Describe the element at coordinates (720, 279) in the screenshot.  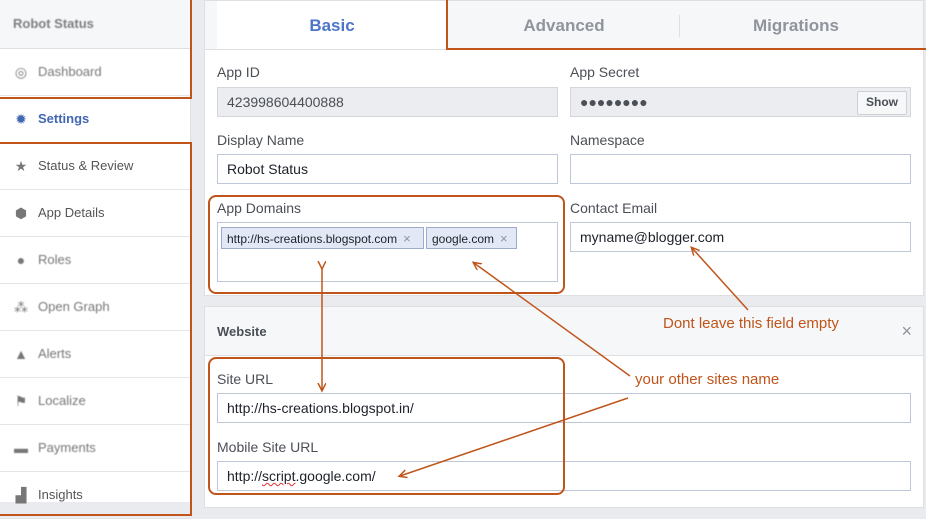
I see `annotation-arrow-email` at that location.